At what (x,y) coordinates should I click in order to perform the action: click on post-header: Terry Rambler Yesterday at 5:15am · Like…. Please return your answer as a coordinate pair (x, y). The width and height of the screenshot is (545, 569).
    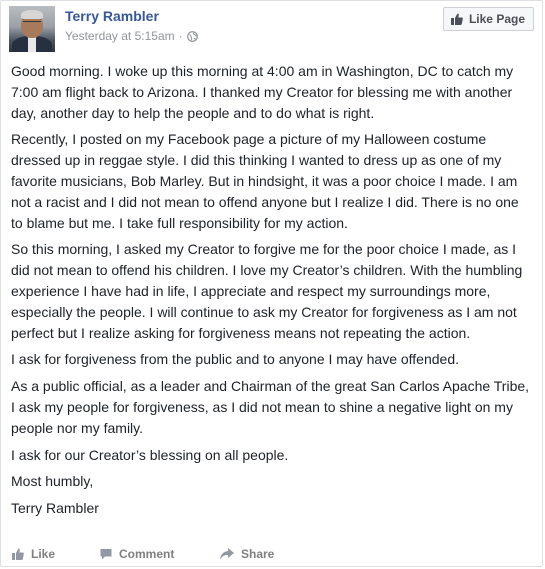
    Looking at the image, I should click on (271, 29).